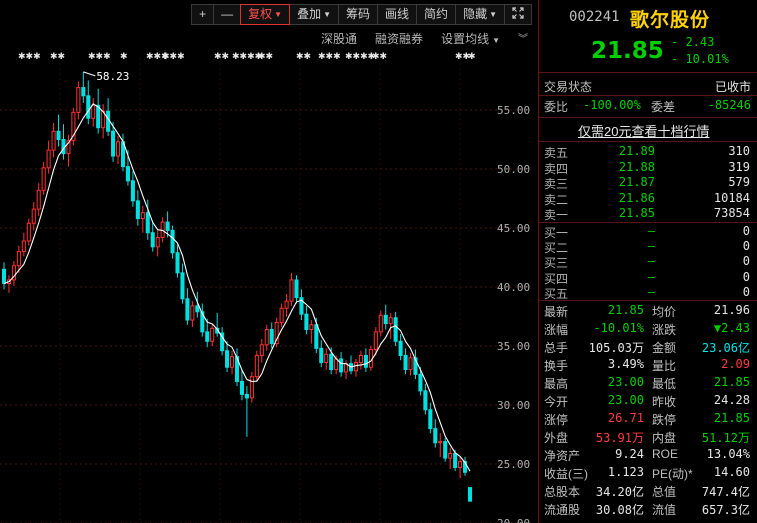 Image resolution: width=757 pixels, height=523 pixels. I want to click on overlay-button: 叠加 ▼, so click(314, 14).